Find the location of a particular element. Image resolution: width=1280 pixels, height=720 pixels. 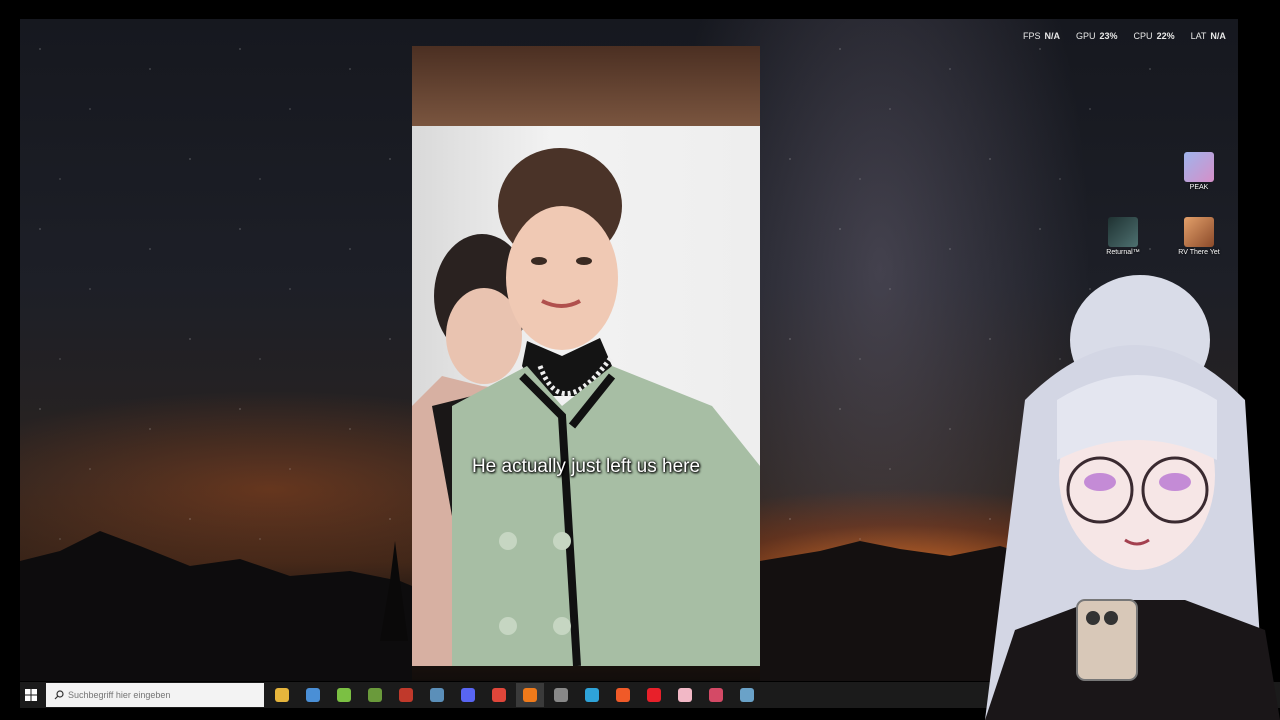

brave-icon is located at coordinates (623, 695).